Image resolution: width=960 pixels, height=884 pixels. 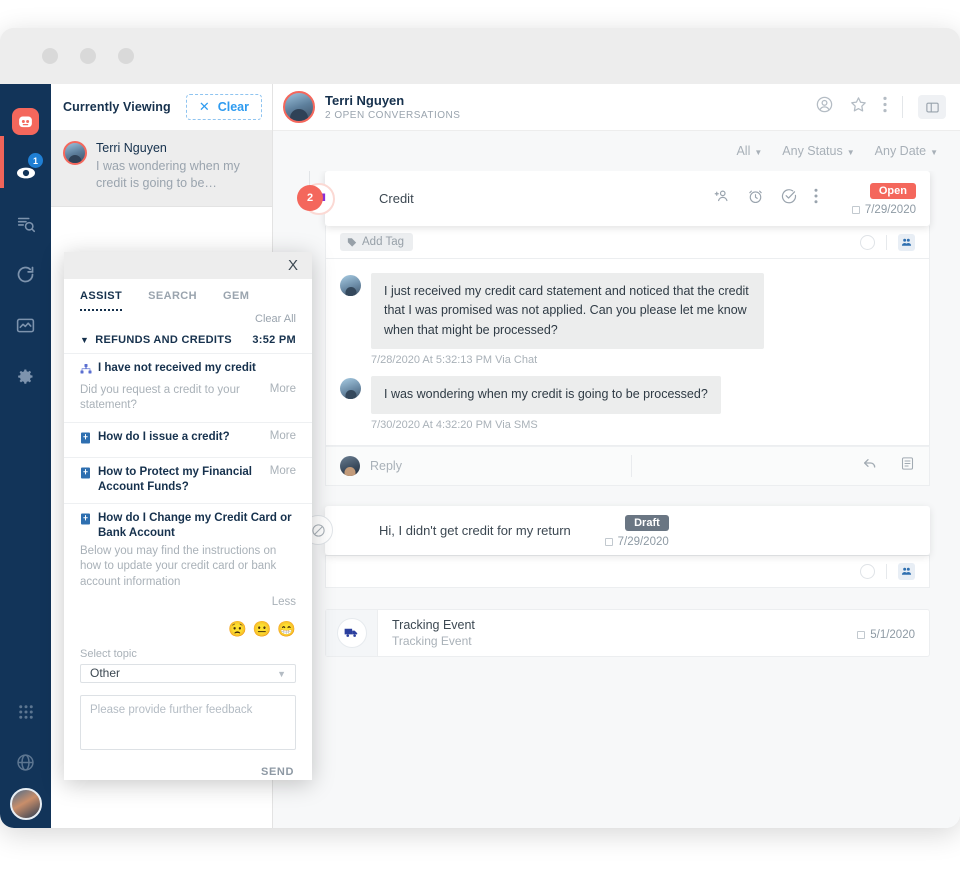 What do you see at coordinates (627, 465) in the screenshot?
I see `reply-bar: Reply` at bounding box center [627, 465].